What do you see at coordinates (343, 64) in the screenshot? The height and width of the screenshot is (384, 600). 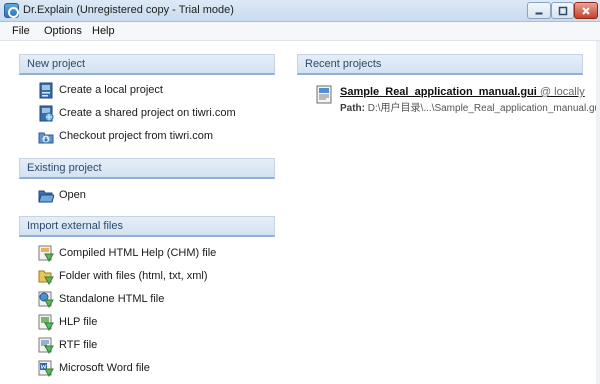 I see `recent-projects-title: Recent projects` at bounding box center [343, 64].